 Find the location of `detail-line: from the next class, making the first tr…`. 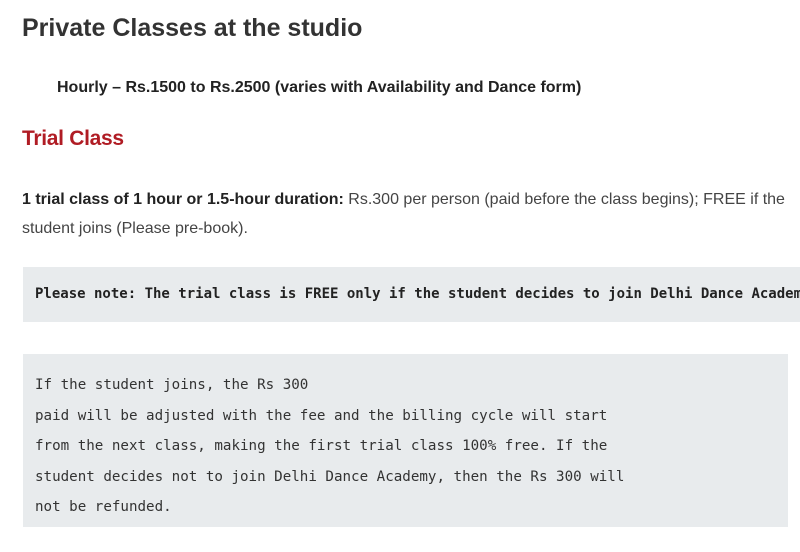

detail-line: from the next class, making the first tr… is located at coordinates (321, 446).